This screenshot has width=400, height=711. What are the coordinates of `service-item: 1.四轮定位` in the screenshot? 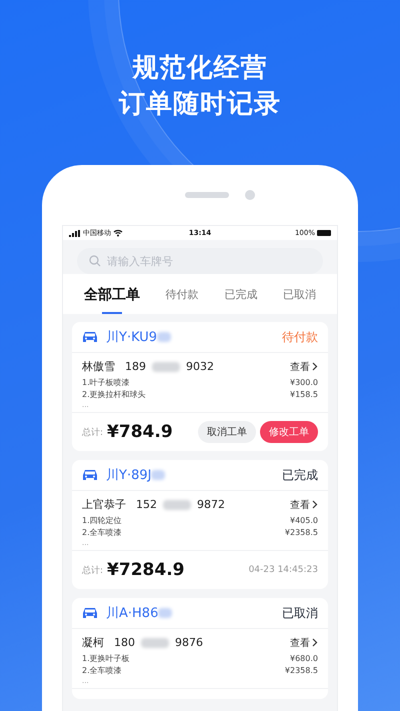 It's located at (102, 521).